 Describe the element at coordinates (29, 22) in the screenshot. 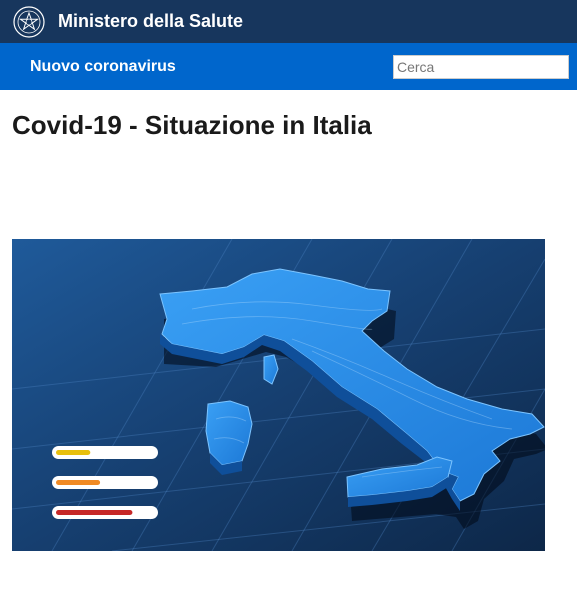

I see `italian-republic-emblem-icon` at that location.